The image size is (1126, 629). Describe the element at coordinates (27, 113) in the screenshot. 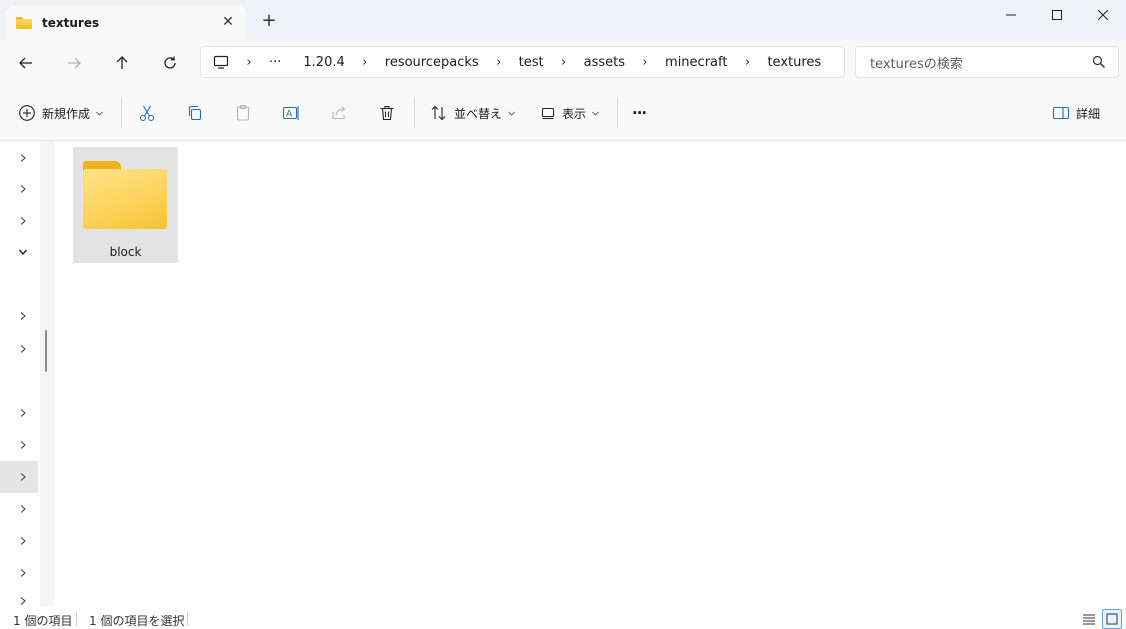

I see `plus-circle-icon` at that location.